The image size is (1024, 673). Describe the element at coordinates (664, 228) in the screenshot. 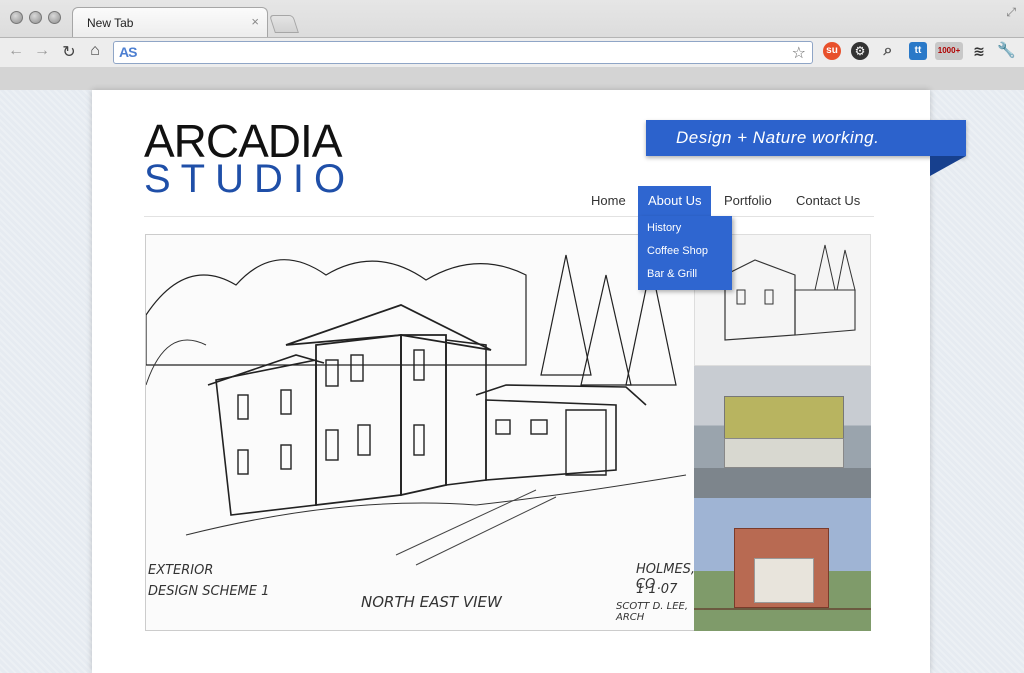

I see `dropdown-item-history: History` at that location.